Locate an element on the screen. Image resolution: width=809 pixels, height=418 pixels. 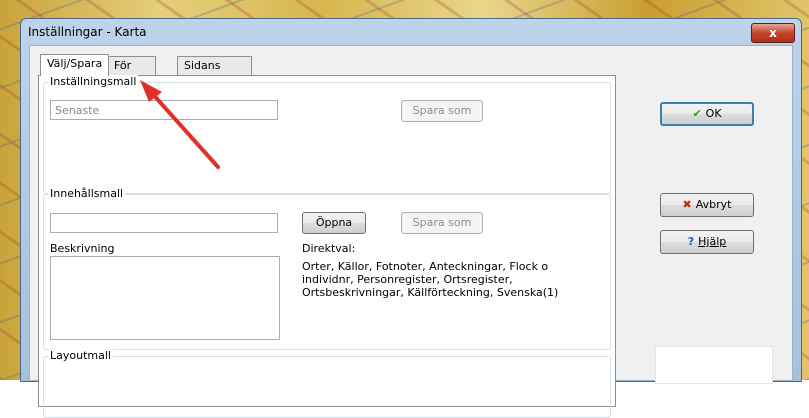
tab-label: Välj/Spara is located at coordinates (75, 63).